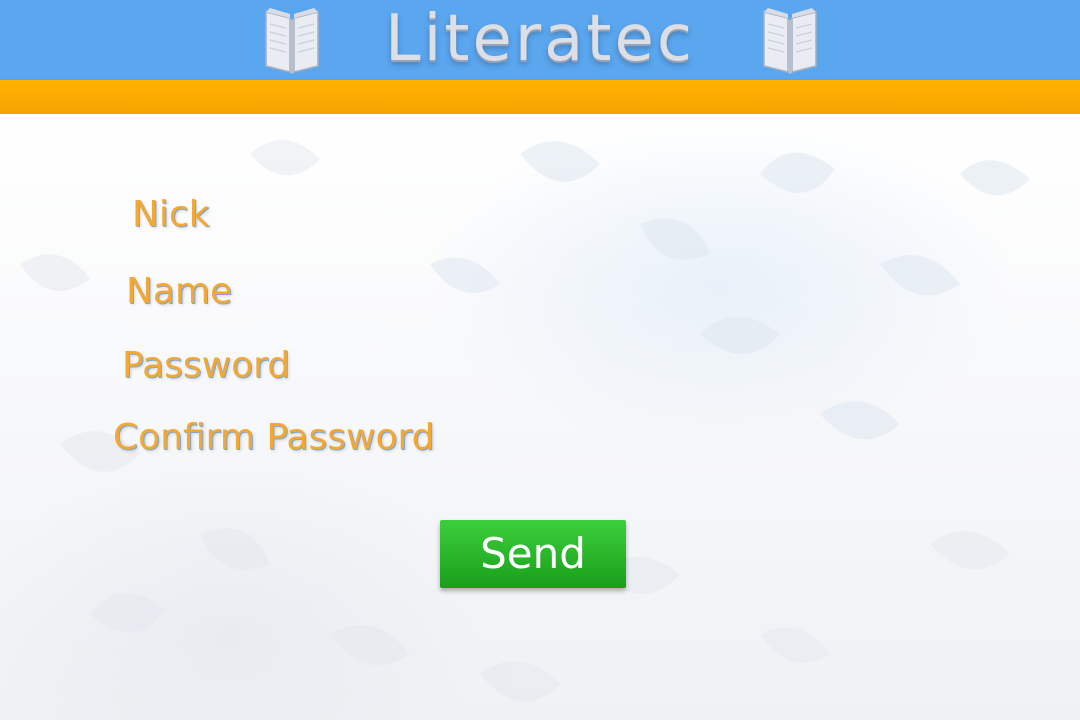  I want to click on send-button: Send, so click(533, 554).